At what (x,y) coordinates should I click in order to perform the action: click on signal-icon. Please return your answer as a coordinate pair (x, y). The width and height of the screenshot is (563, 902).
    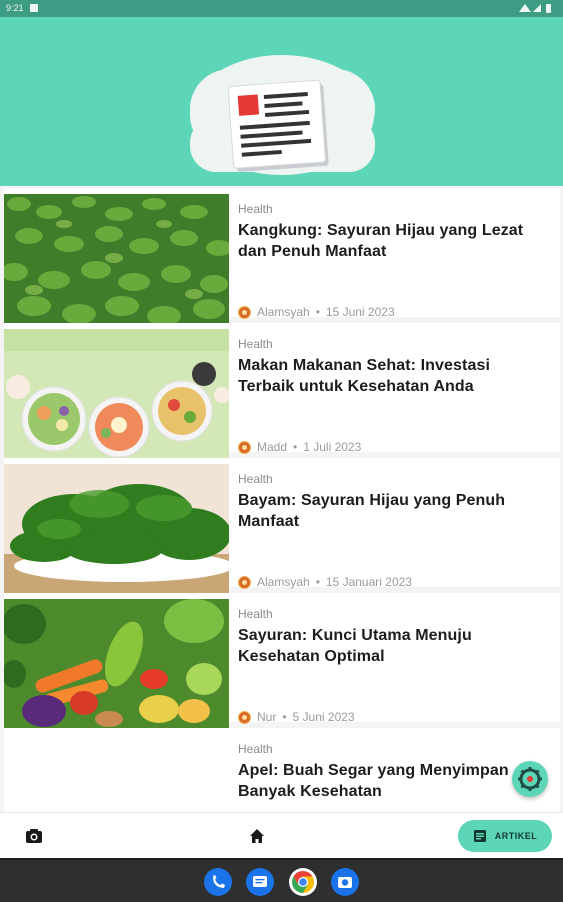
    Looking at the image, I should click on (537, 8).